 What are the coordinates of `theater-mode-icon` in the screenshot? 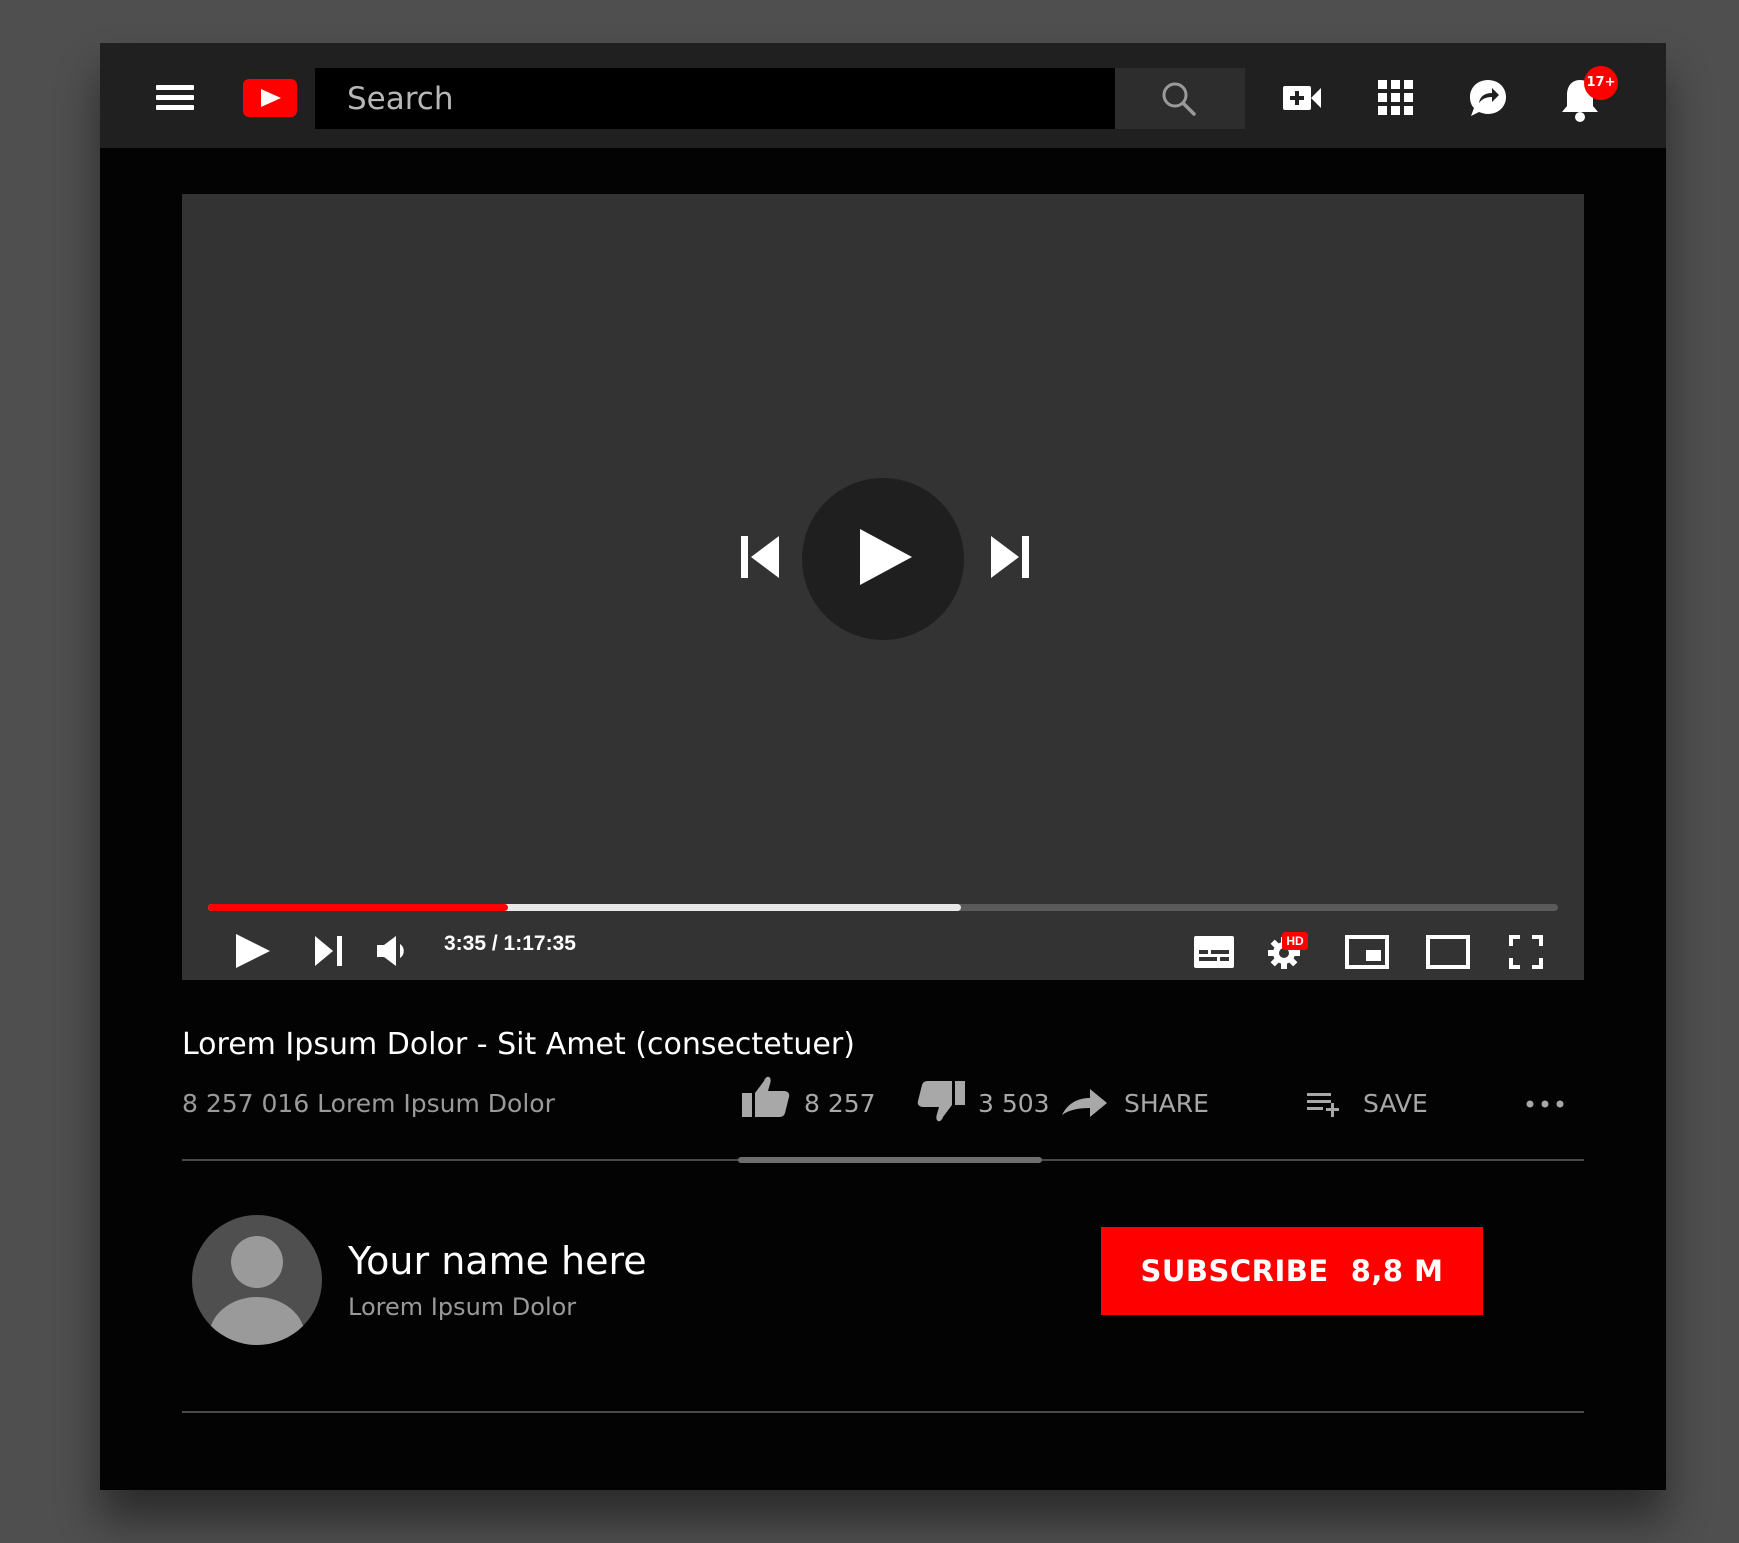 It's located at (1448, 952).